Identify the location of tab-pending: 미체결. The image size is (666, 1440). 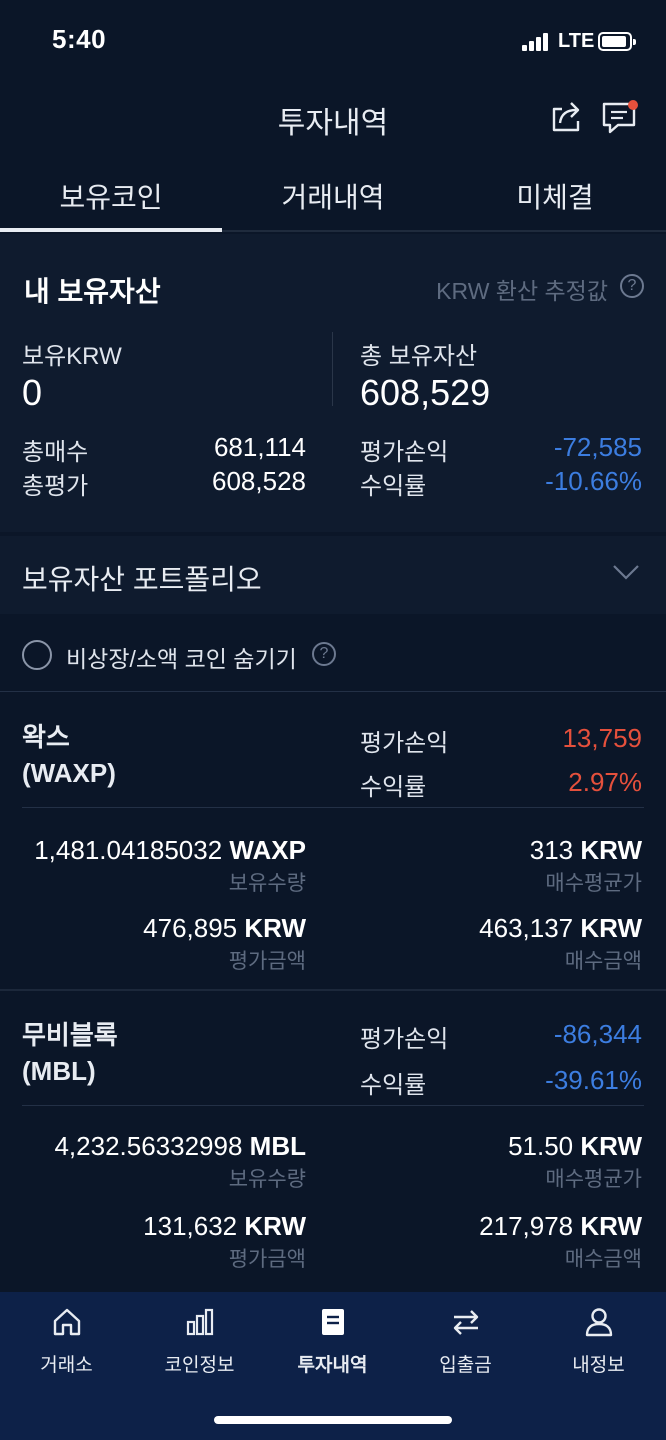
(555, 196).